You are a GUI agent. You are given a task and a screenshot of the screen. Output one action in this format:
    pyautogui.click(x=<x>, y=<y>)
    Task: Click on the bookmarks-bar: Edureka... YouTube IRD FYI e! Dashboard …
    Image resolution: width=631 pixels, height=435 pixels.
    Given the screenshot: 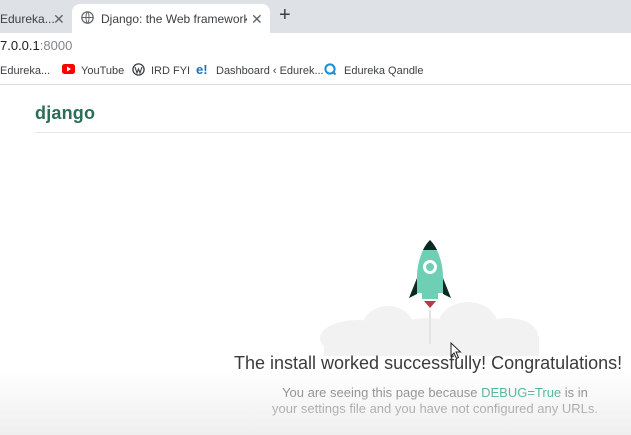 What is the action you would take?
    pyautogui.click(x=315, y=72)
    